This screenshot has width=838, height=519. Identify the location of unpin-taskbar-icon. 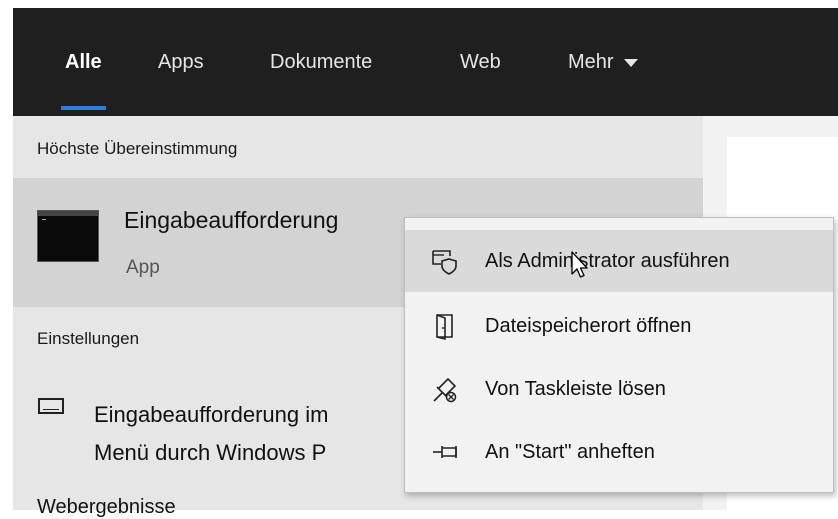
(445, 389).